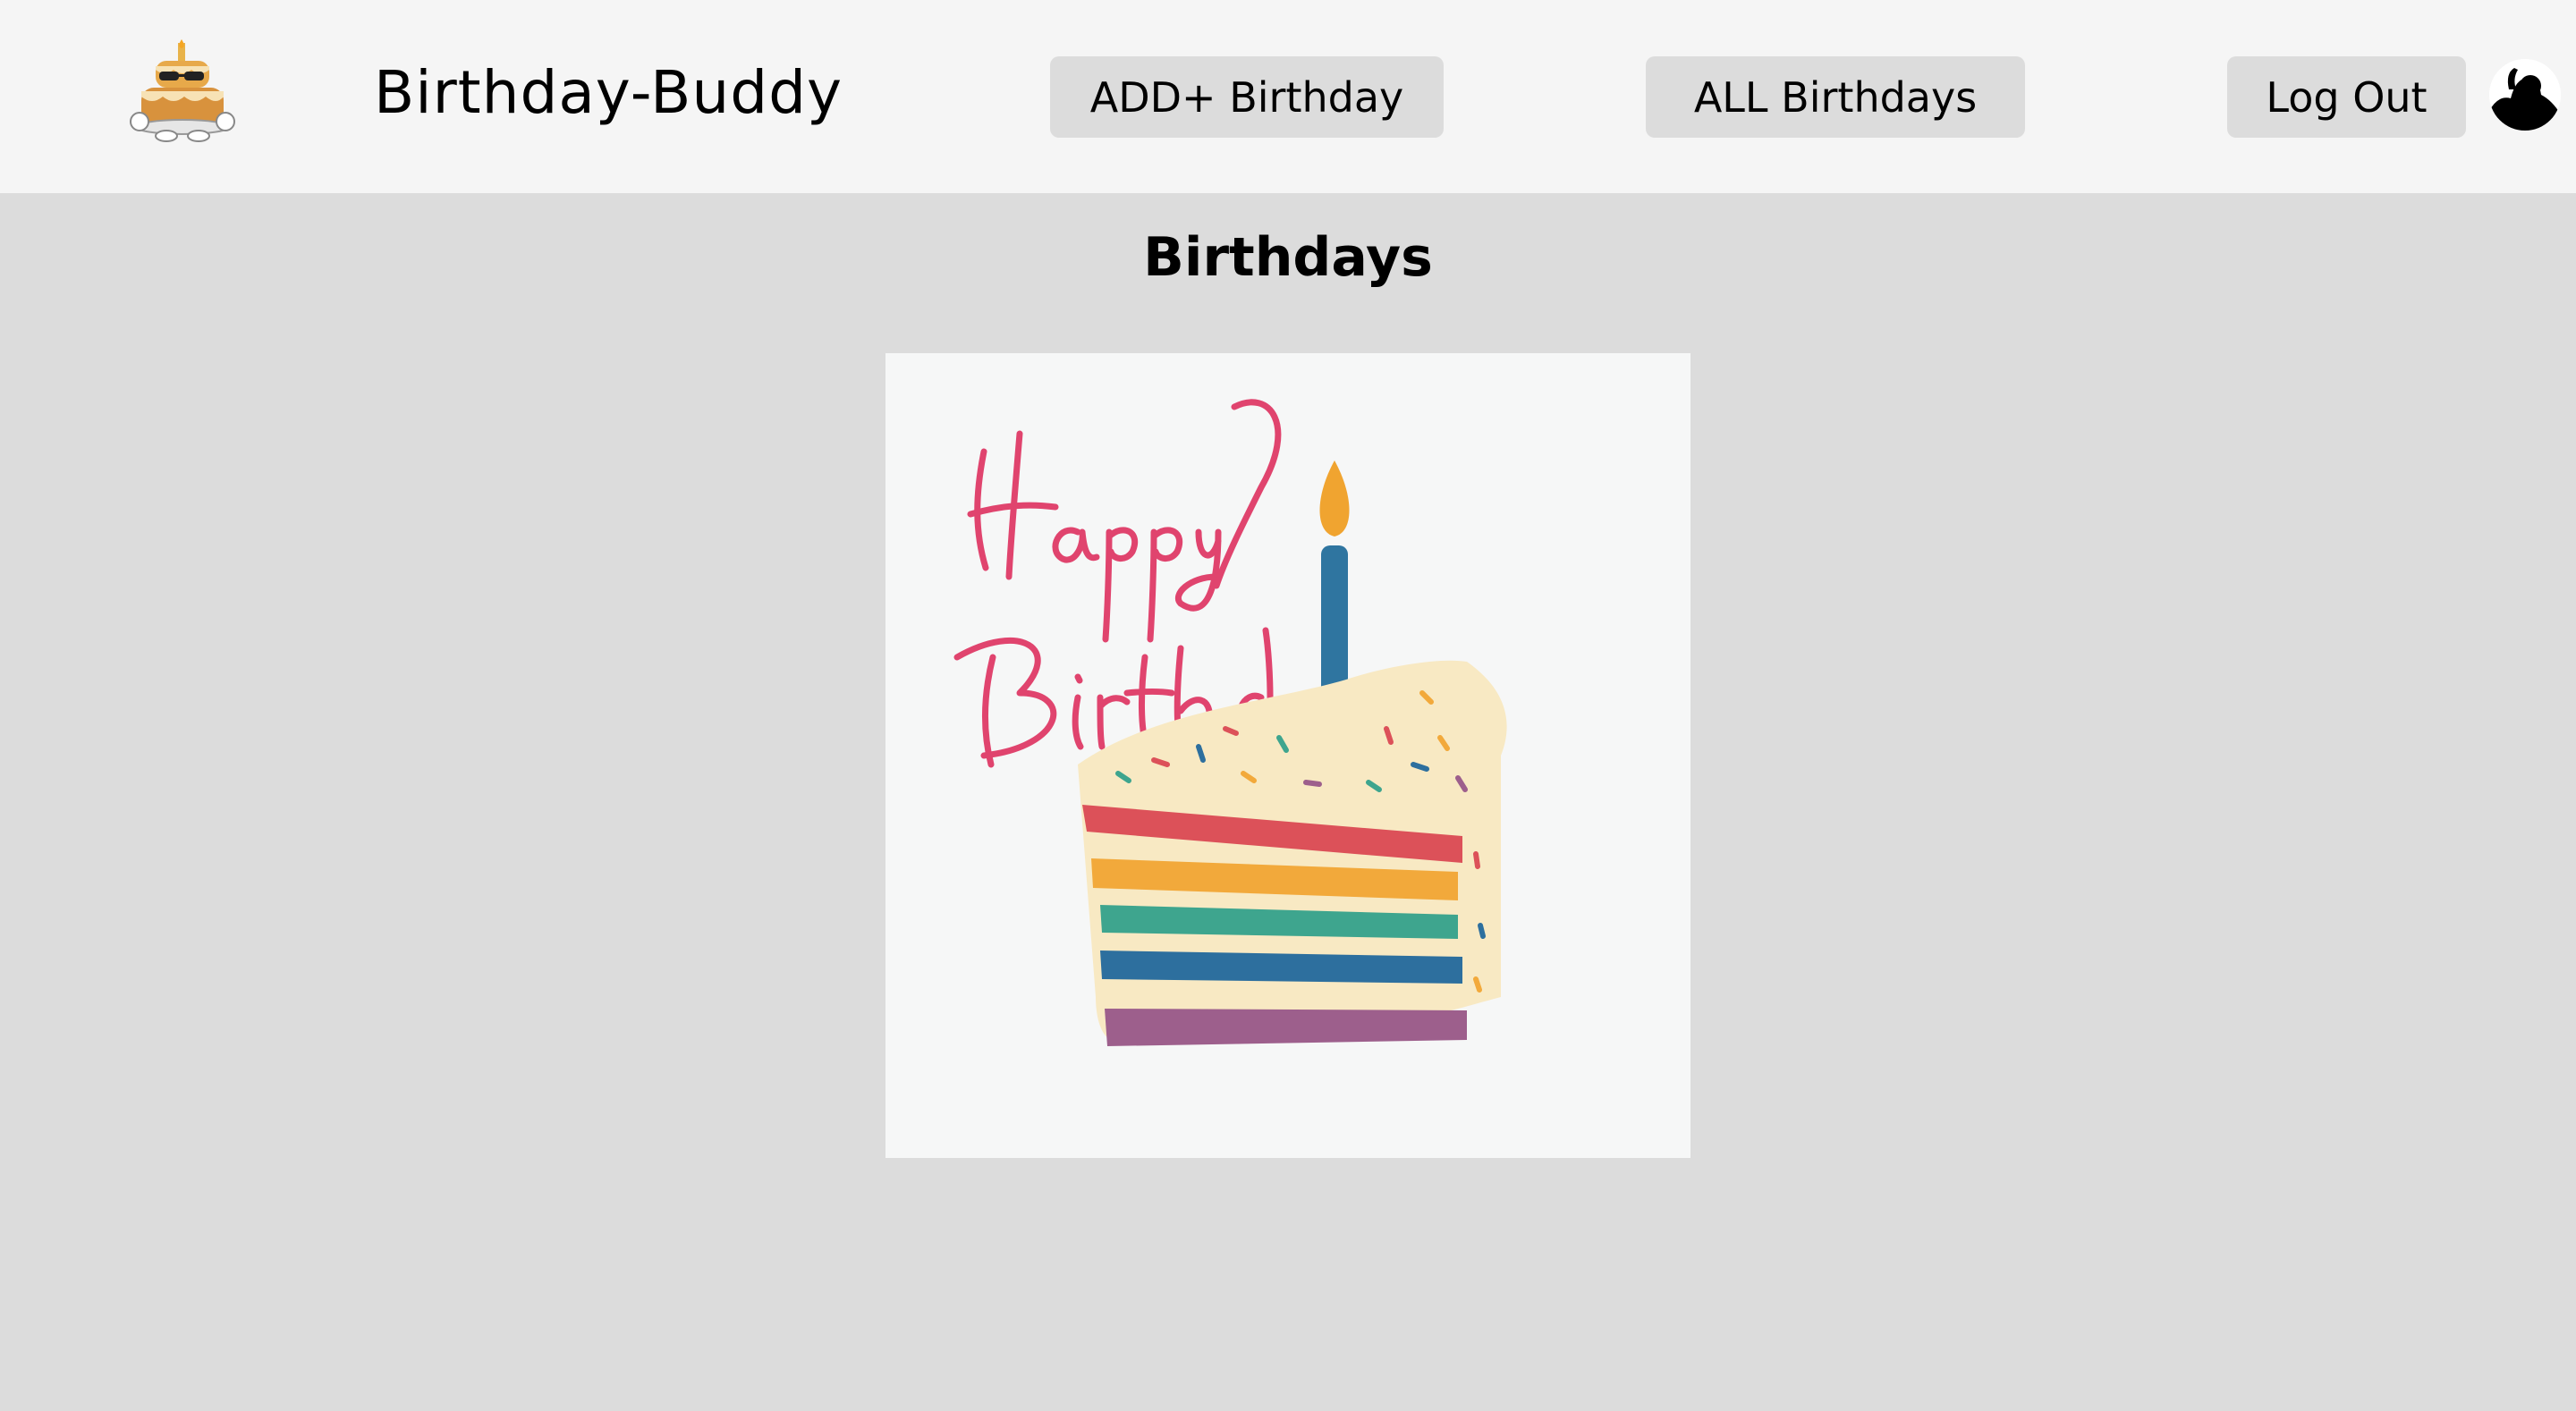 The height and width of the screenshot is (1411, 2576). What do you see at coordinates (2346, 97) in the screenshot?
I see `log-out-button: Log Out` at bounding box center [2346, 97].